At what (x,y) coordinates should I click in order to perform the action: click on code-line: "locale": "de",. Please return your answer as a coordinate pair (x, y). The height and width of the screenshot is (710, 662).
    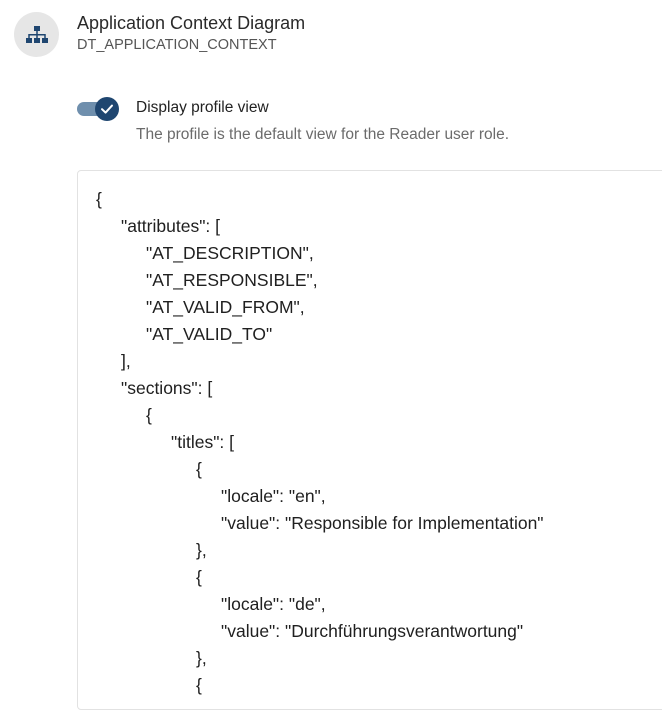
    Looking at the image, I should click on (273, 604).